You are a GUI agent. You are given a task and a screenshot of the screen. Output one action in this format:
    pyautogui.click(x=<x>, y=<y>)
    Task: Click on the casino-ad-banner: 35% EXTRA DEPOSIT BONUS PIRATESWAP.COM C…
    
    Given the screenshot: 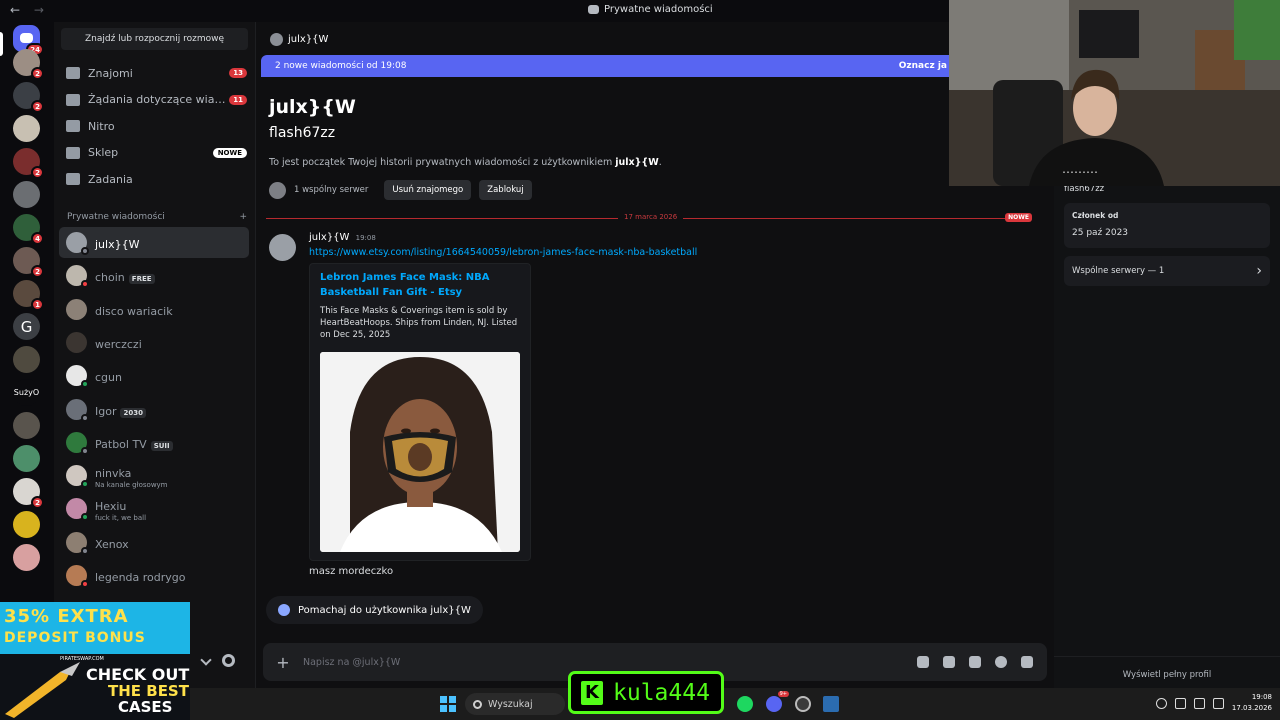 What is the action you would take?
    pyautogui.click(x=95, y=661)
    